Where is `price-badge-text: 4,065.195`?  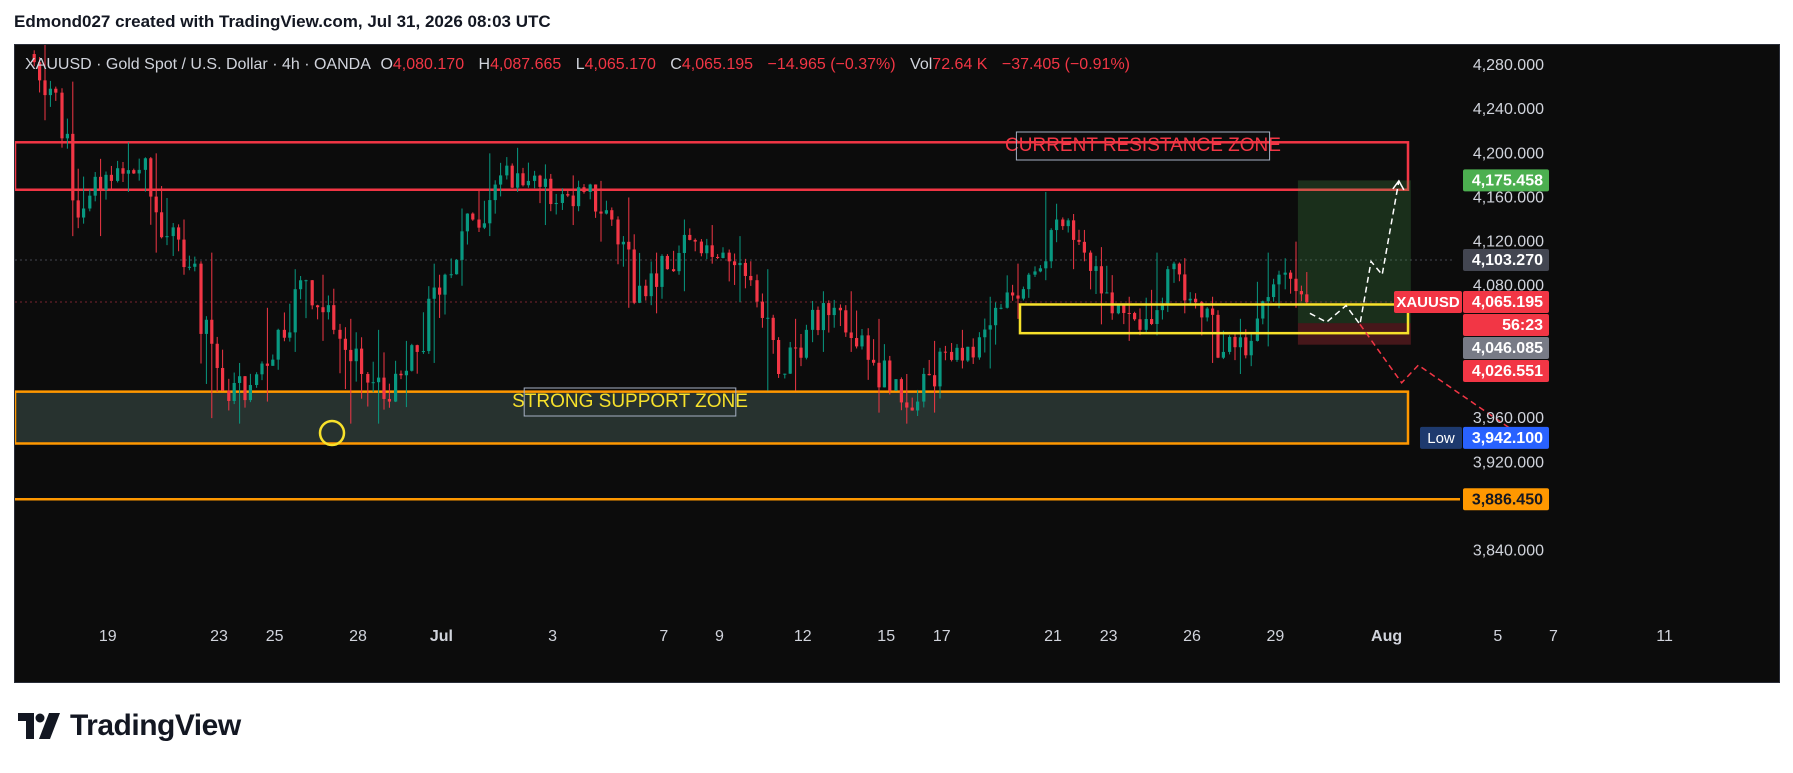 price-badge-text: 4,065.195 is located at coordinates (1507, 302).